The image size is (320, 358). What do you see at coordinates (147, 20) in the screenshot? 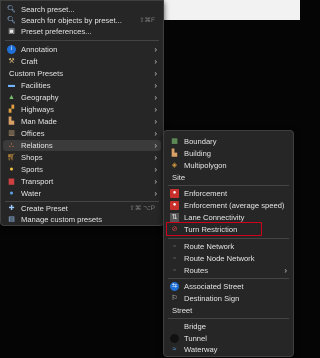
I see `keyboard-shortcut: ⇧⌘F` at bounding box center [147, 20].